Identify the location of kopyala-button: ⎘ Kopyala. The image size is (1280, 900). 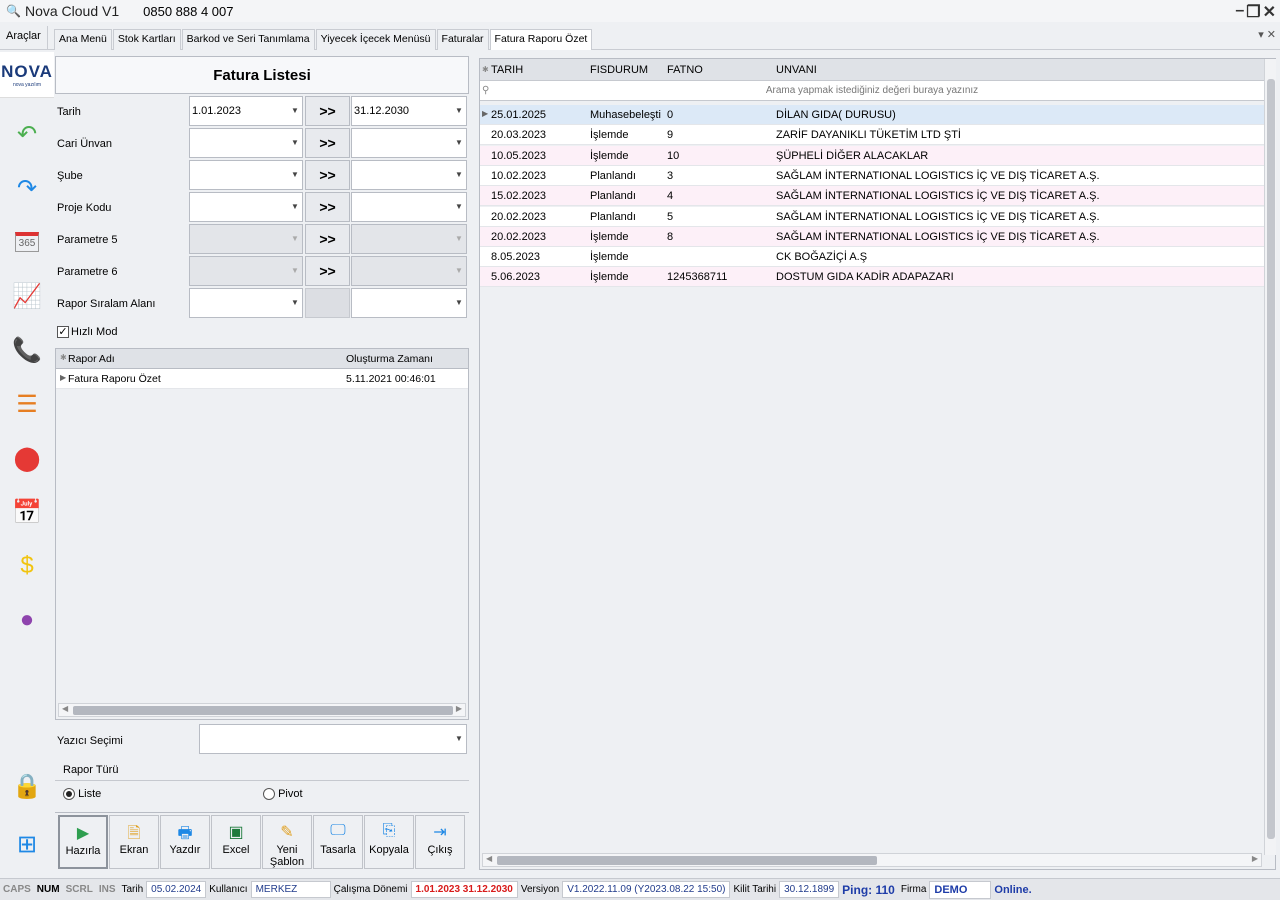
(389, 842).